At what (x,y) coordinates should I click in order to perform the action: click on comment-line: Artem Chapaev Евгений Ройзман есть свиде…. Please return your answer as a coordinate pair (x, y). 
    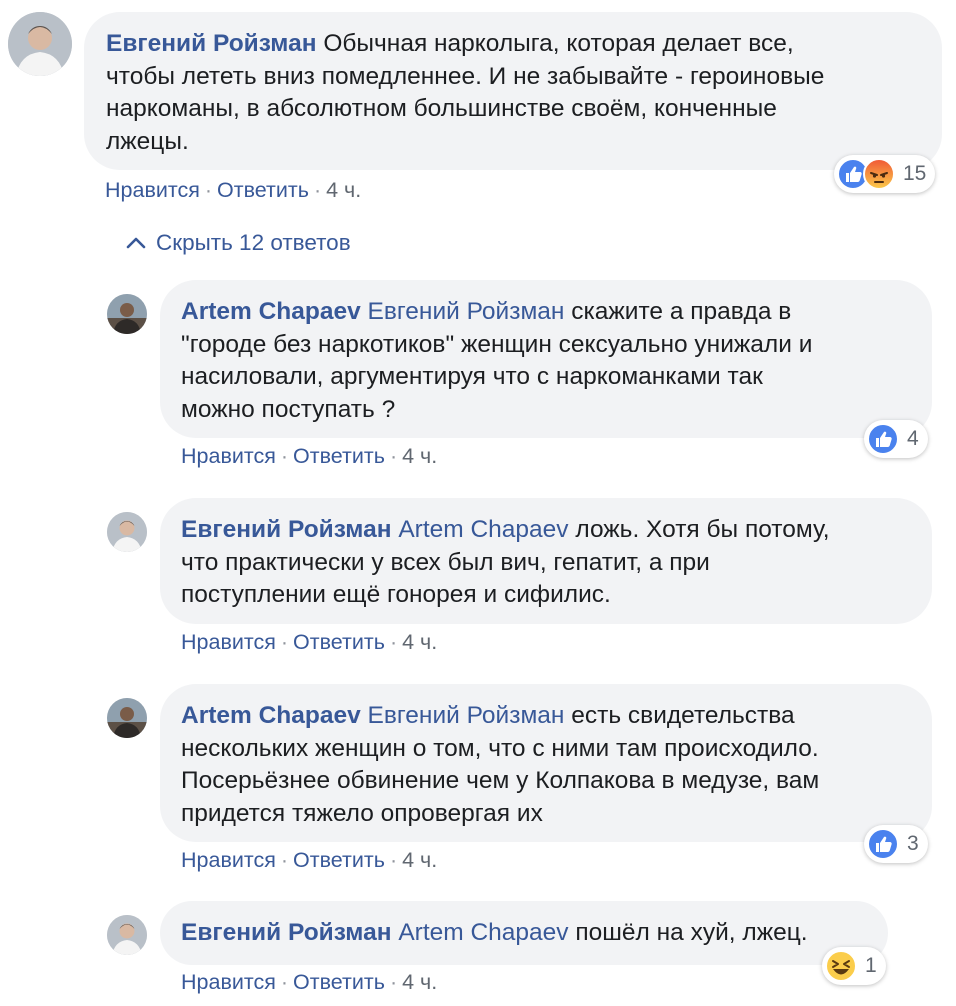
    Looking at the image, I should click on (546, 716).